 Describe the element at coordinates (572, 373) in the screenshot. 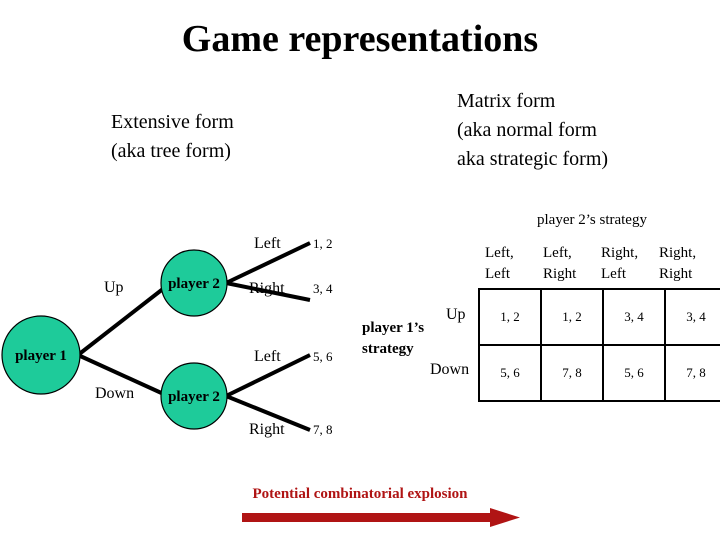

I see `matrix-cell-down-leftright: 7, 8` at that location.